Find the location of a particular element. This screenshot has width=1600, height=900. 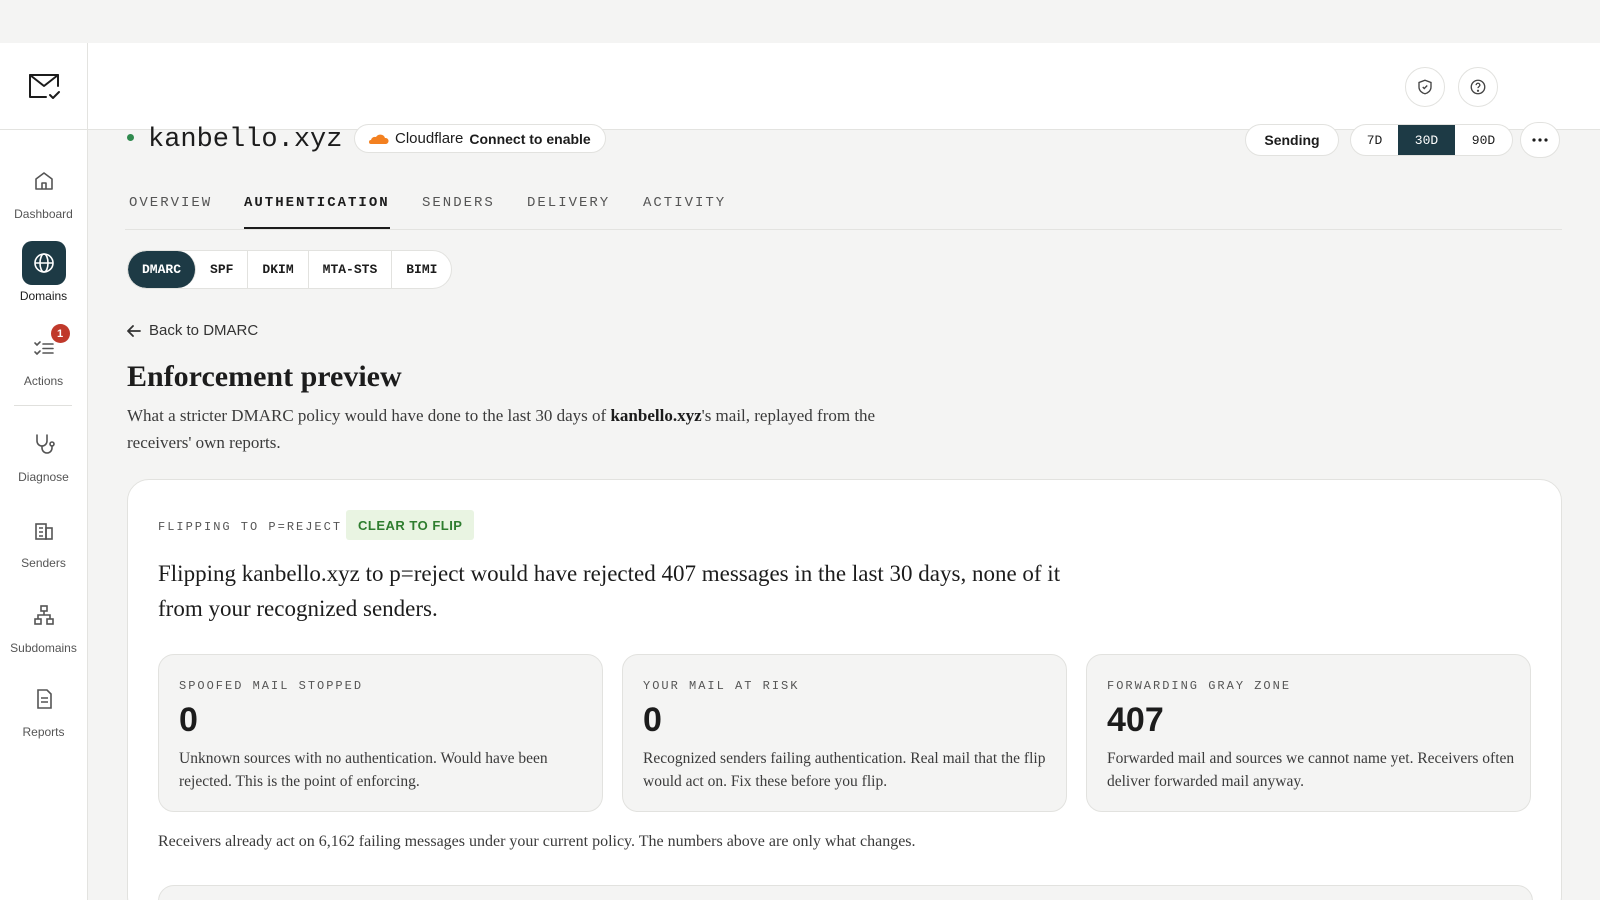

sidebar-item-dashboard: Dashboard is located at coordinates (43, 190).